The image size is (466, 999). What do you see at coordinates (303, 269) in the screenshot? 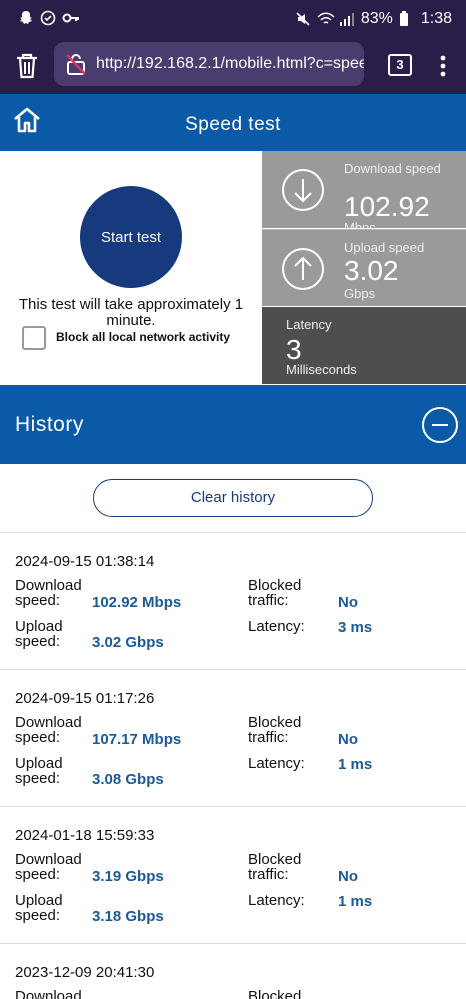
I see `arrow-up-icon` at bounding box center [303, 269].